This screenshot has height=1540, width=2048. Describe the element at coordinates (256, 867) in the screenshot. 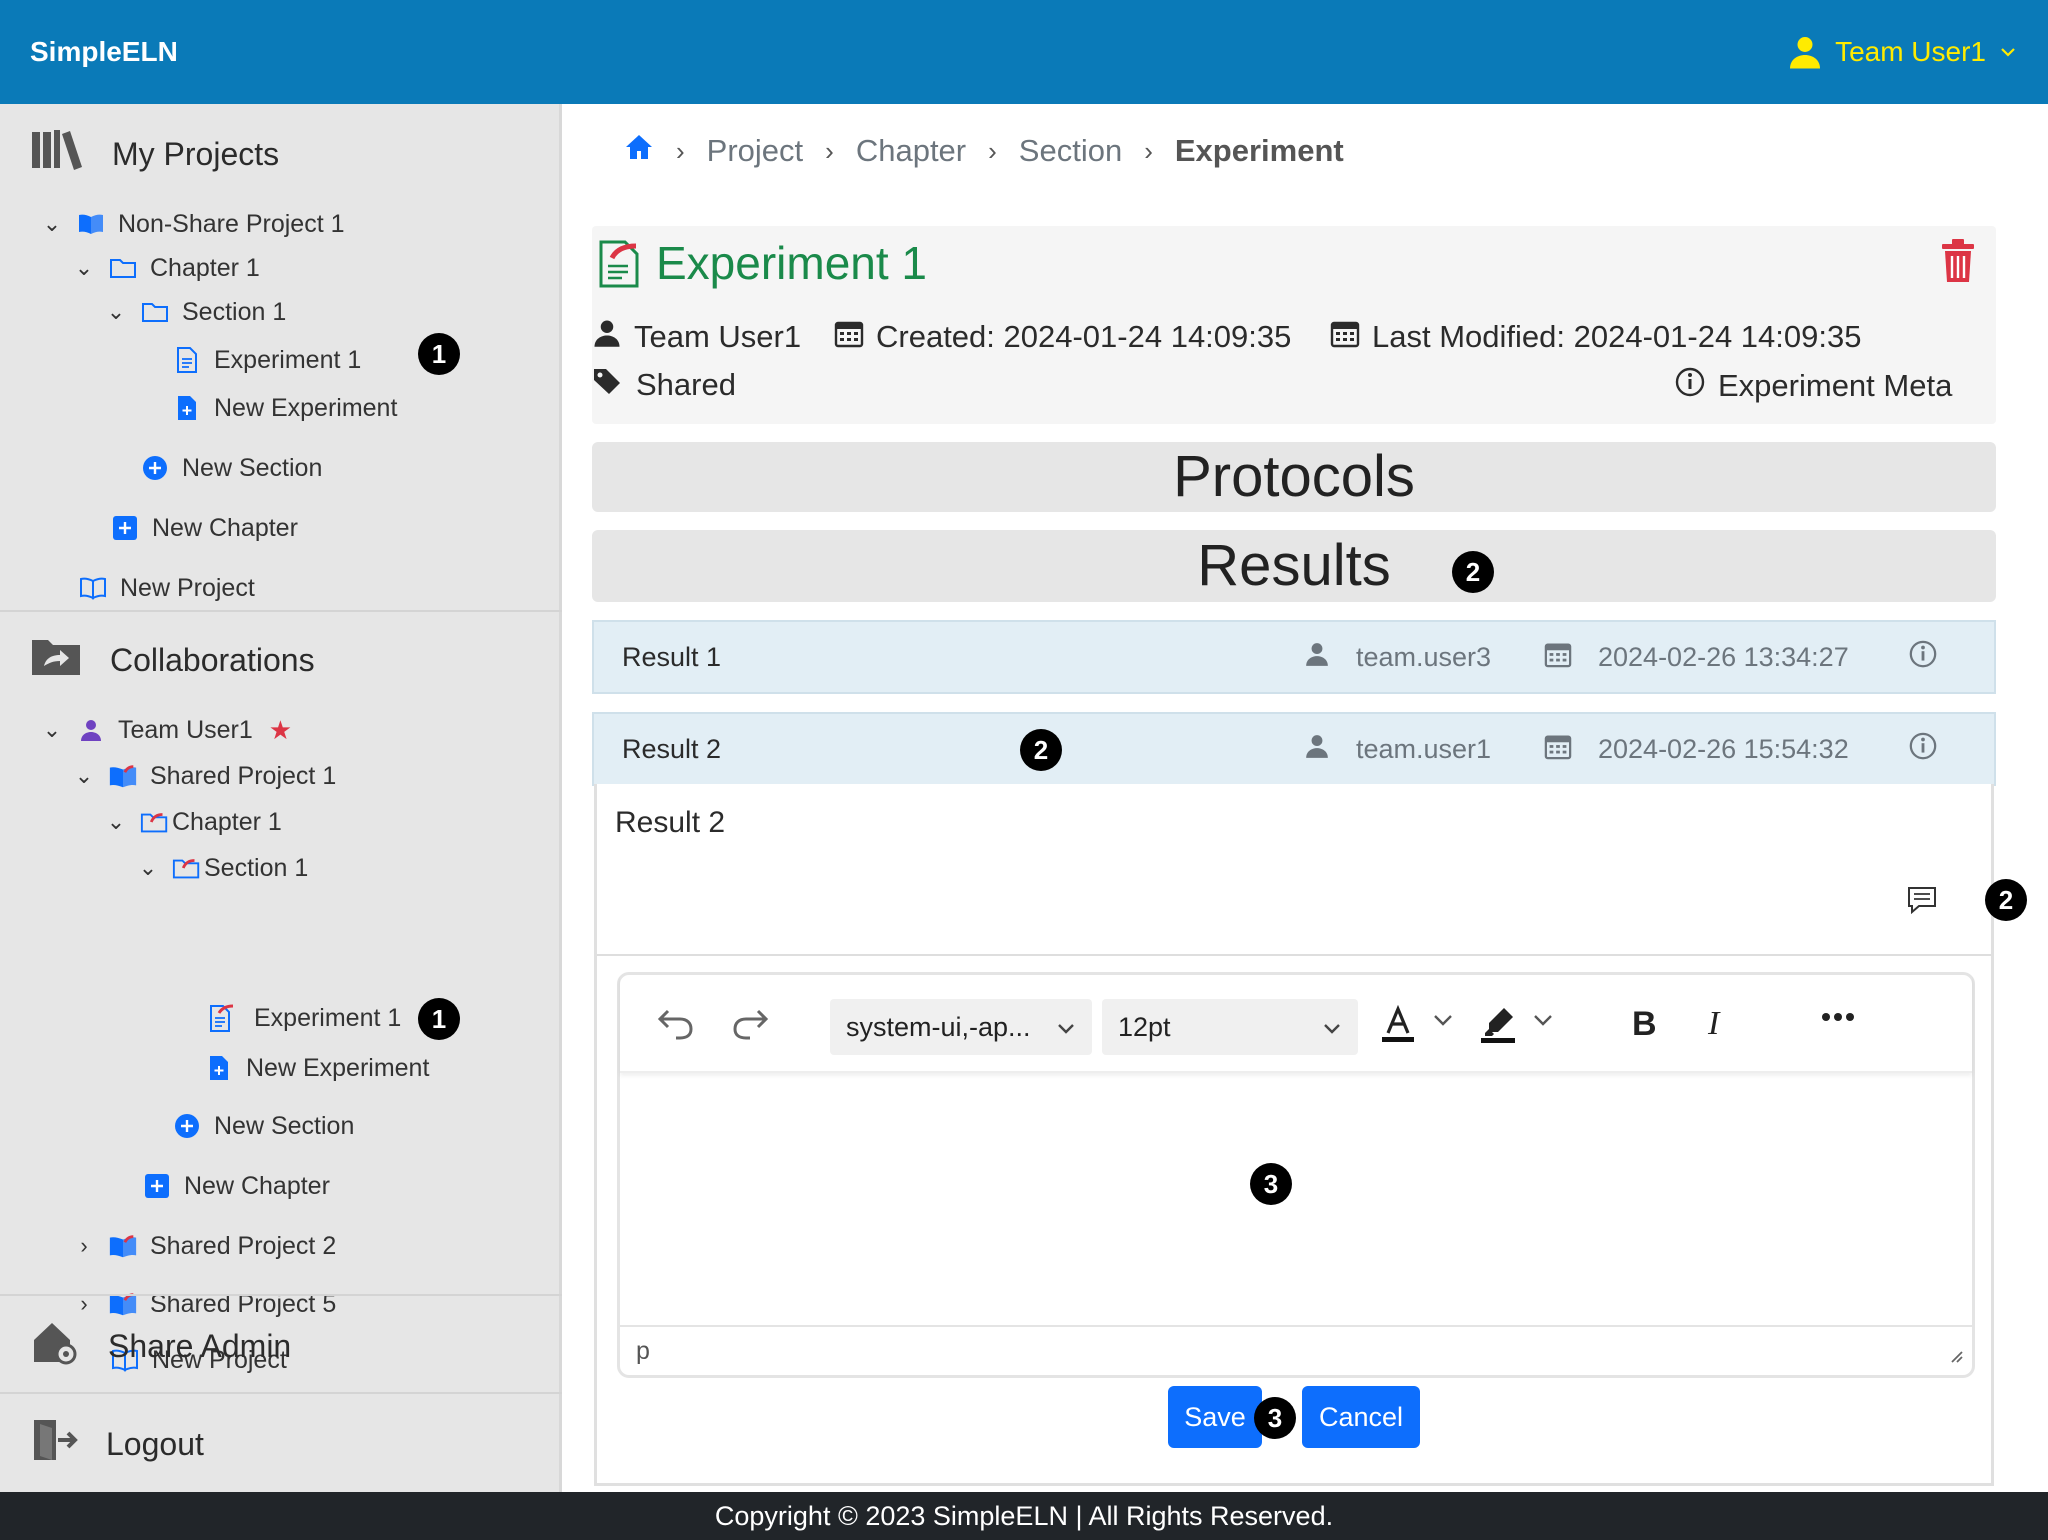

I see `tree-label: Section 1` at that location.